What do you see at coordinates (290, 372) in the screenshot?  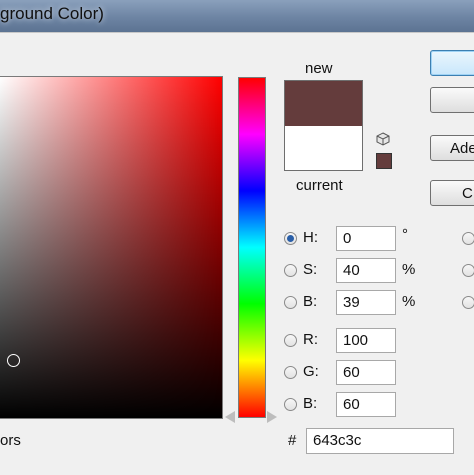 I see `g-radio` at bounding box center [290, 372].